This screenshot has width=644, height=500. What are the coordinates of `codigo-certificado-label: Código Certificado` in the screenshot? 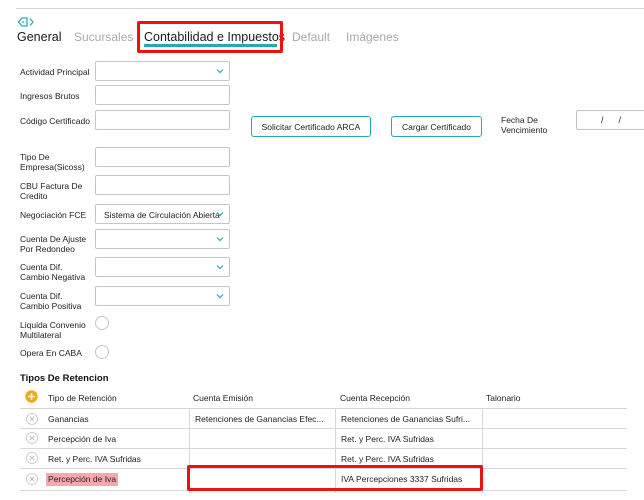 It's located at (55, 121).